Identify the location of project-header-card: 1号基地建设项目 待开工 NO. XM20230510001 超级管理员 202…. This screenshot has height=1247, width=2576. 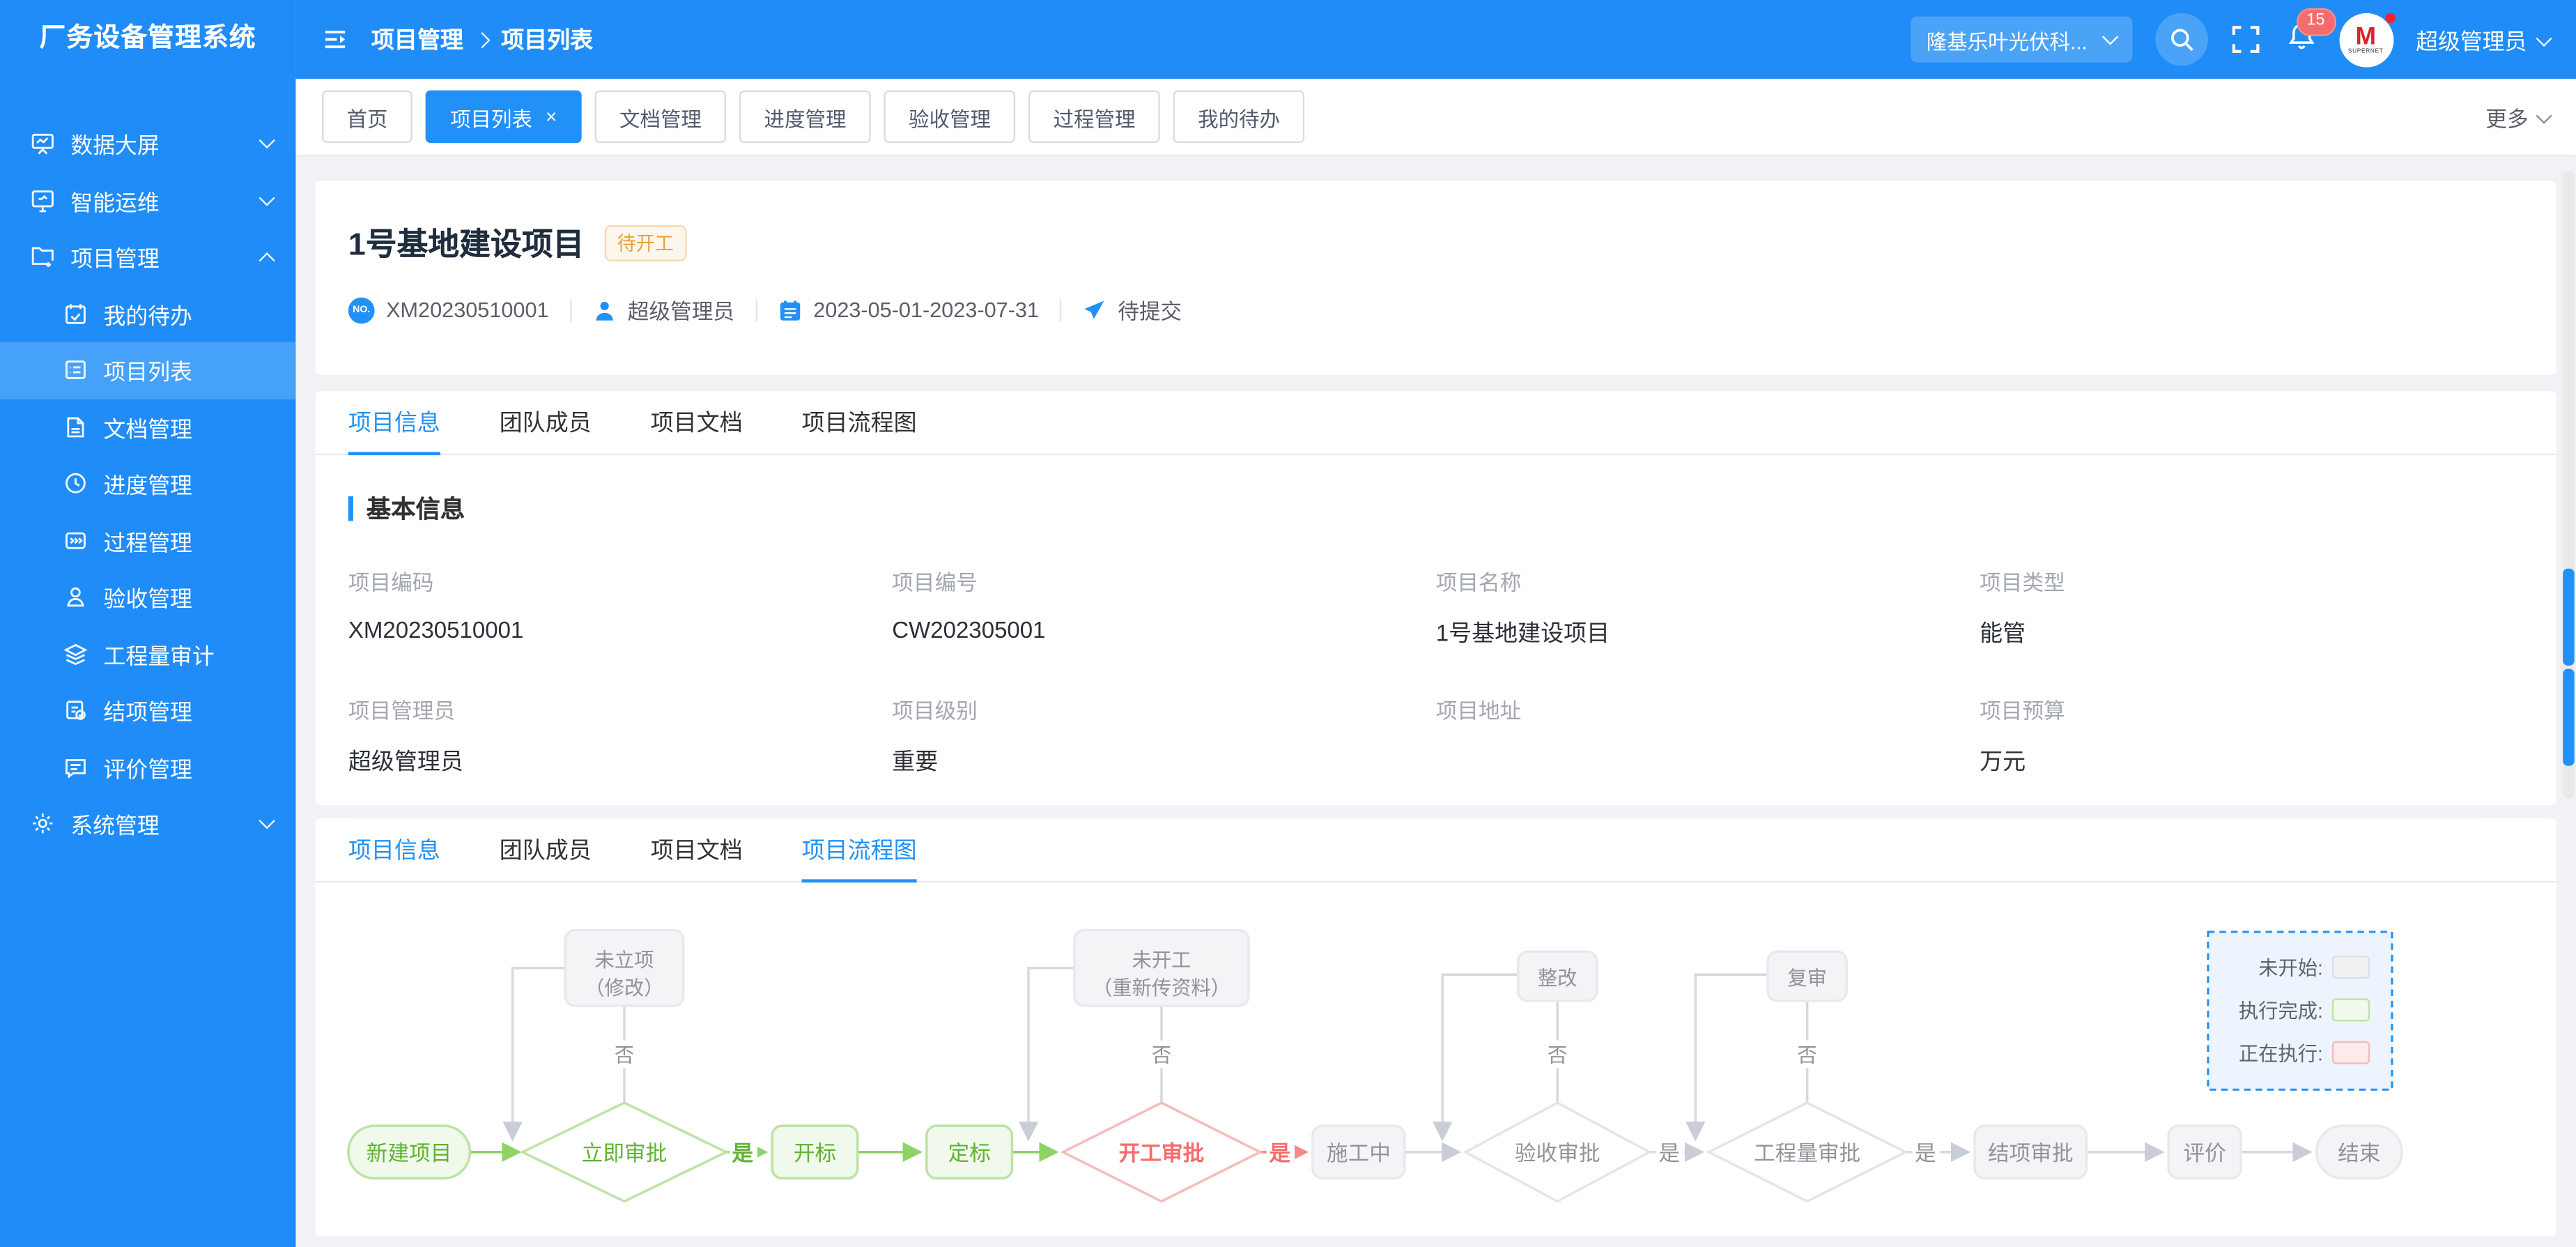
(1435, 278).